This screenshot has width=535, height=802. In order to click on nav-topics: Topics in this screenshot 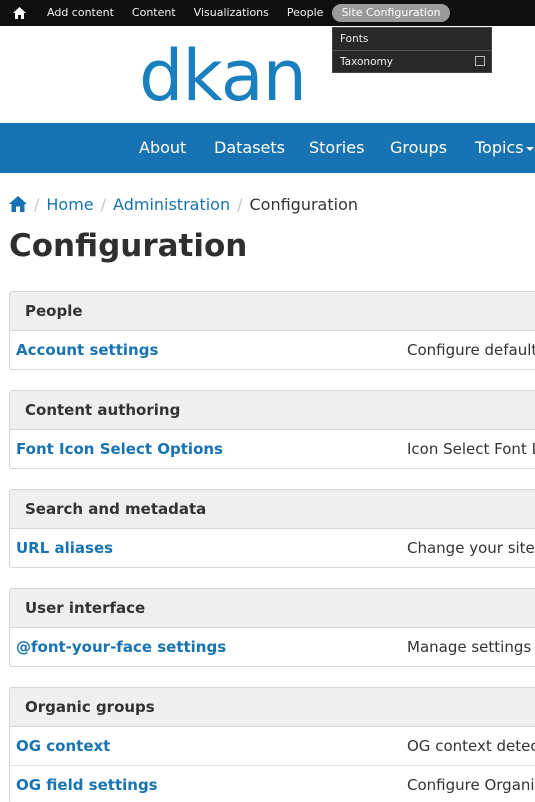, I will do `click(504, 148)`.